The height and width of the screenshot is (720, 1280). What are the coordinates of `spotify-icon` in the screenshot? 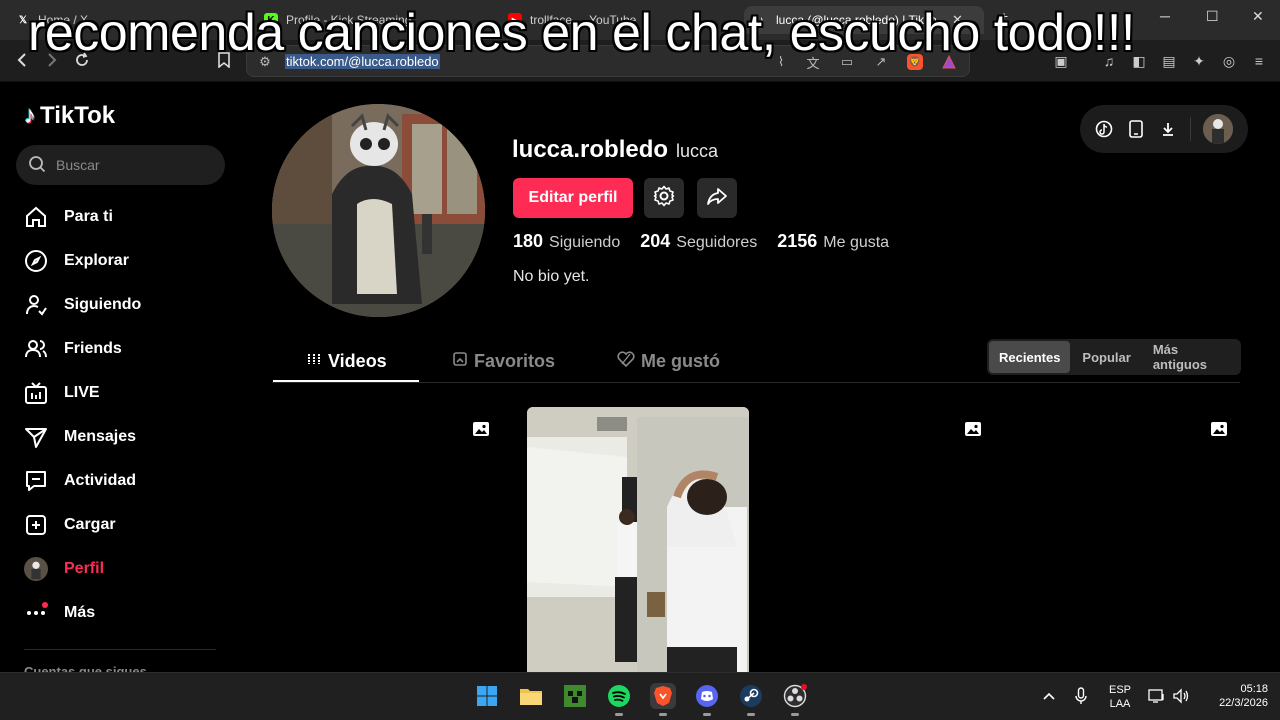 It's located at (619, 696).